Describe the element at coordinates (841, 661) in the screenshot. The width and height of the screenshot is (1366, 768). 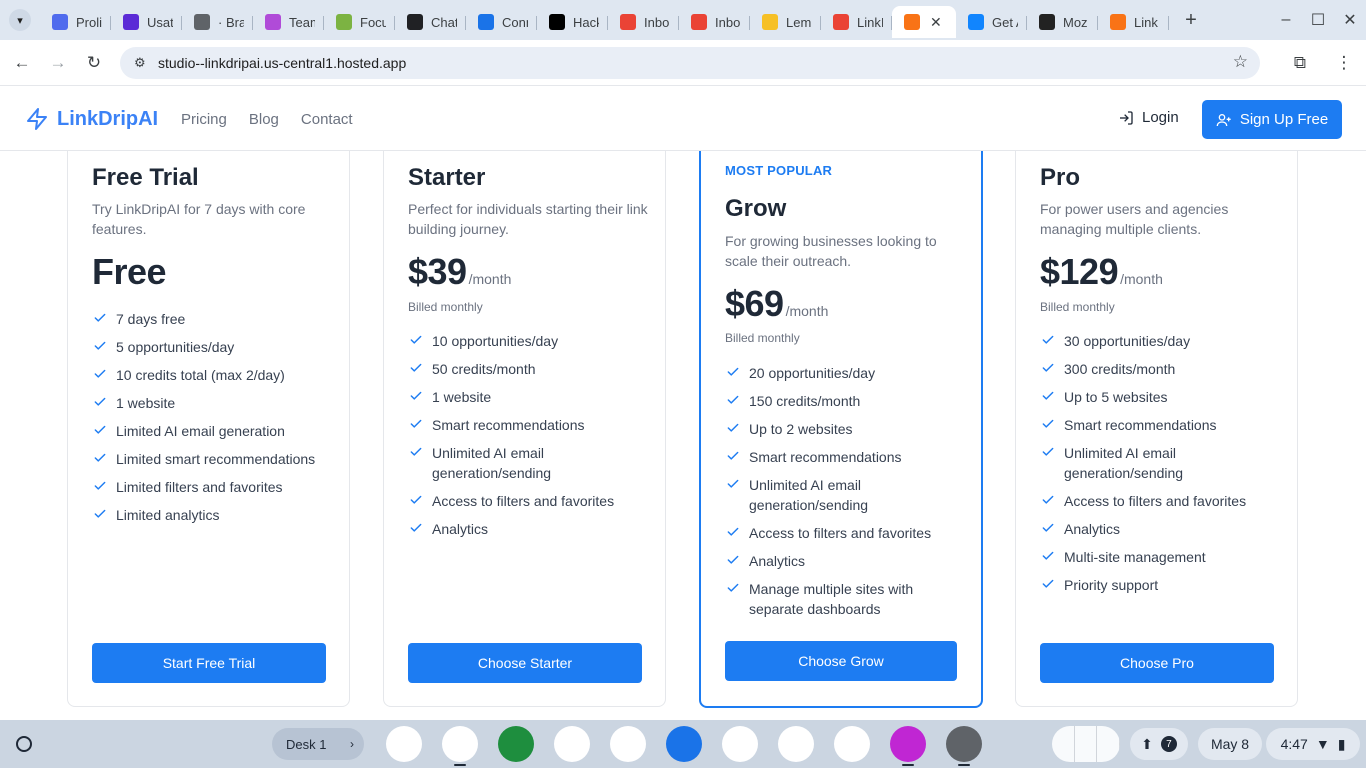
I see `choose-grow-button: Choose Grow` at that location.